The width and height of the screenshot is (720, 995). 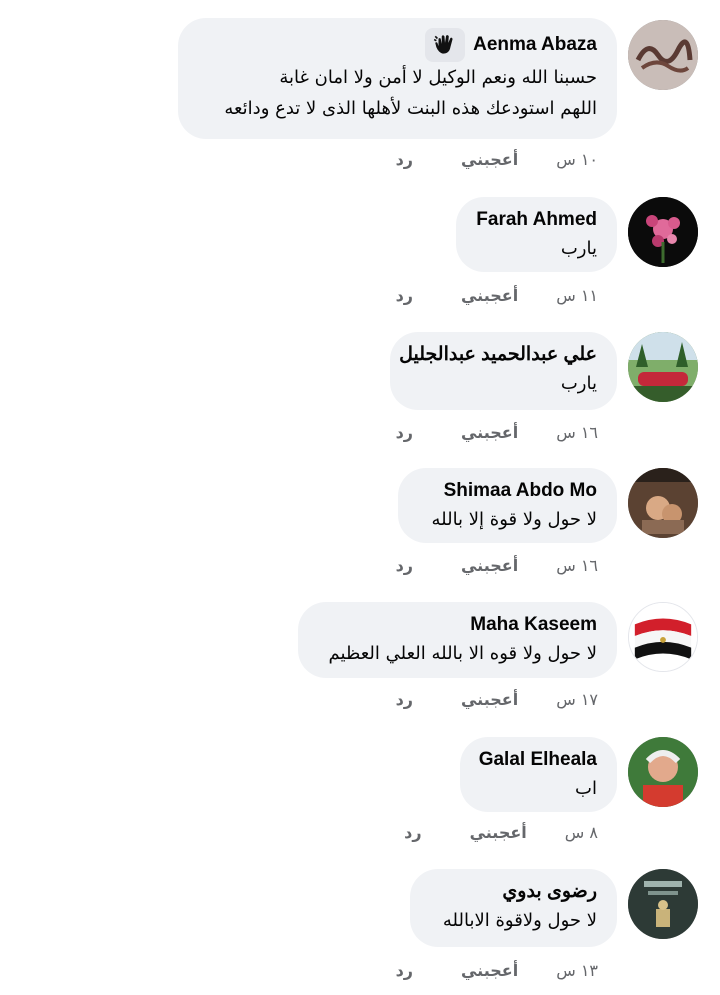 I want to click on comment-time: ١٣ س, so click(x=577, y=970).